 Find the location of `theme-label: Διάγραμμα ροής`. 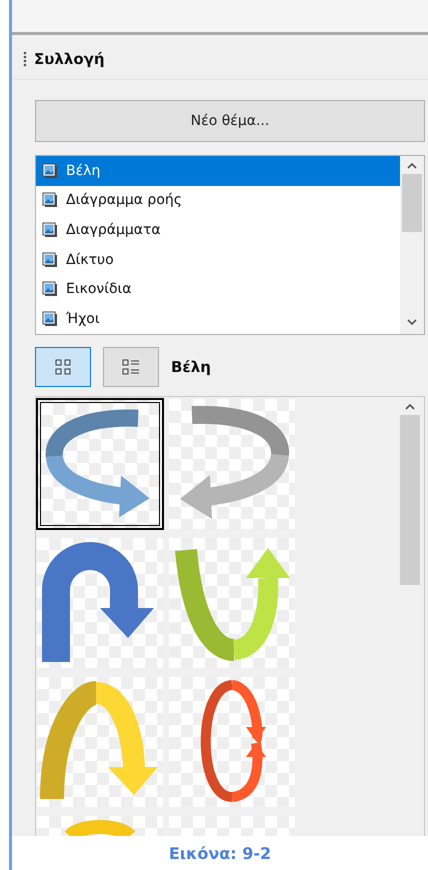

theme-label: Διάγραμμα ροής is located at coordinates (124, 200).